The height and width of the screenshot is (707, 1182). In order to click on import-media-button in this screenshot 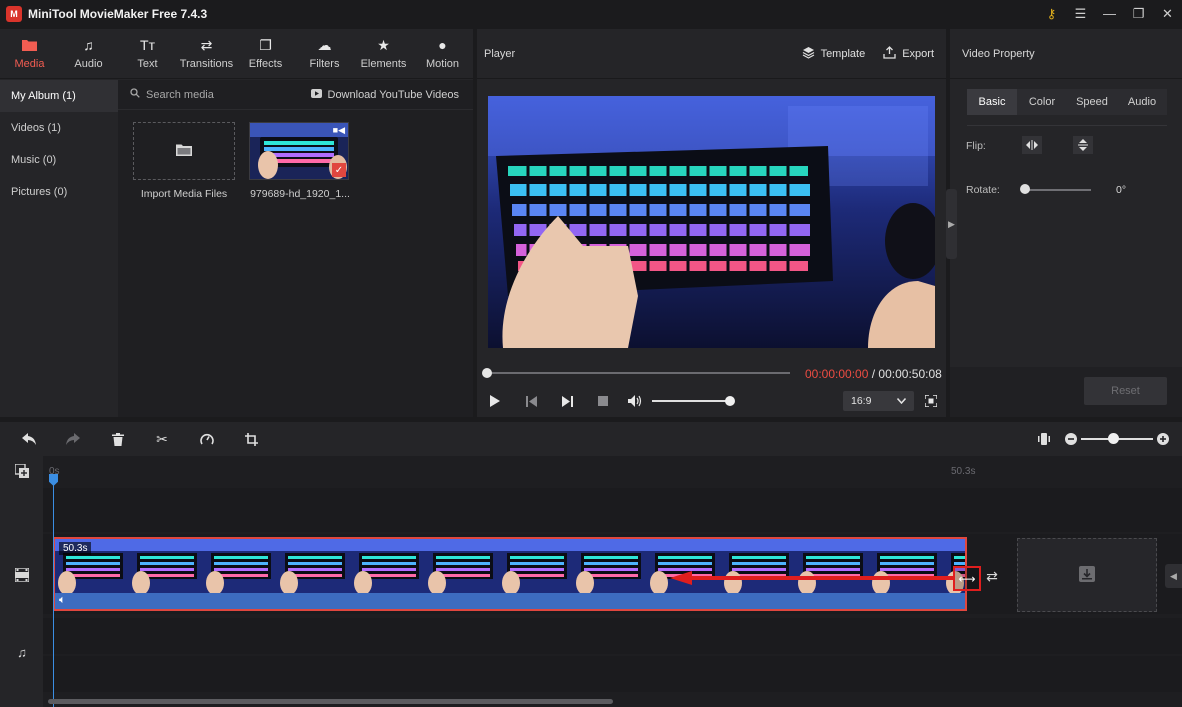, I will do `click(184, 151)`.